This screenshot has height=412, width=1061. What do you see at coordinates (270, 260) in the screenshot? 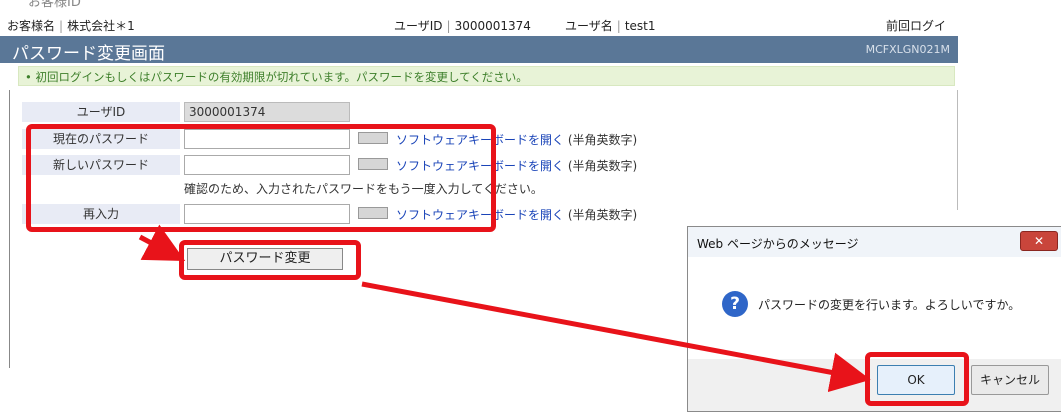
I see `highlight-change-button` at bounding box center [270, 260].